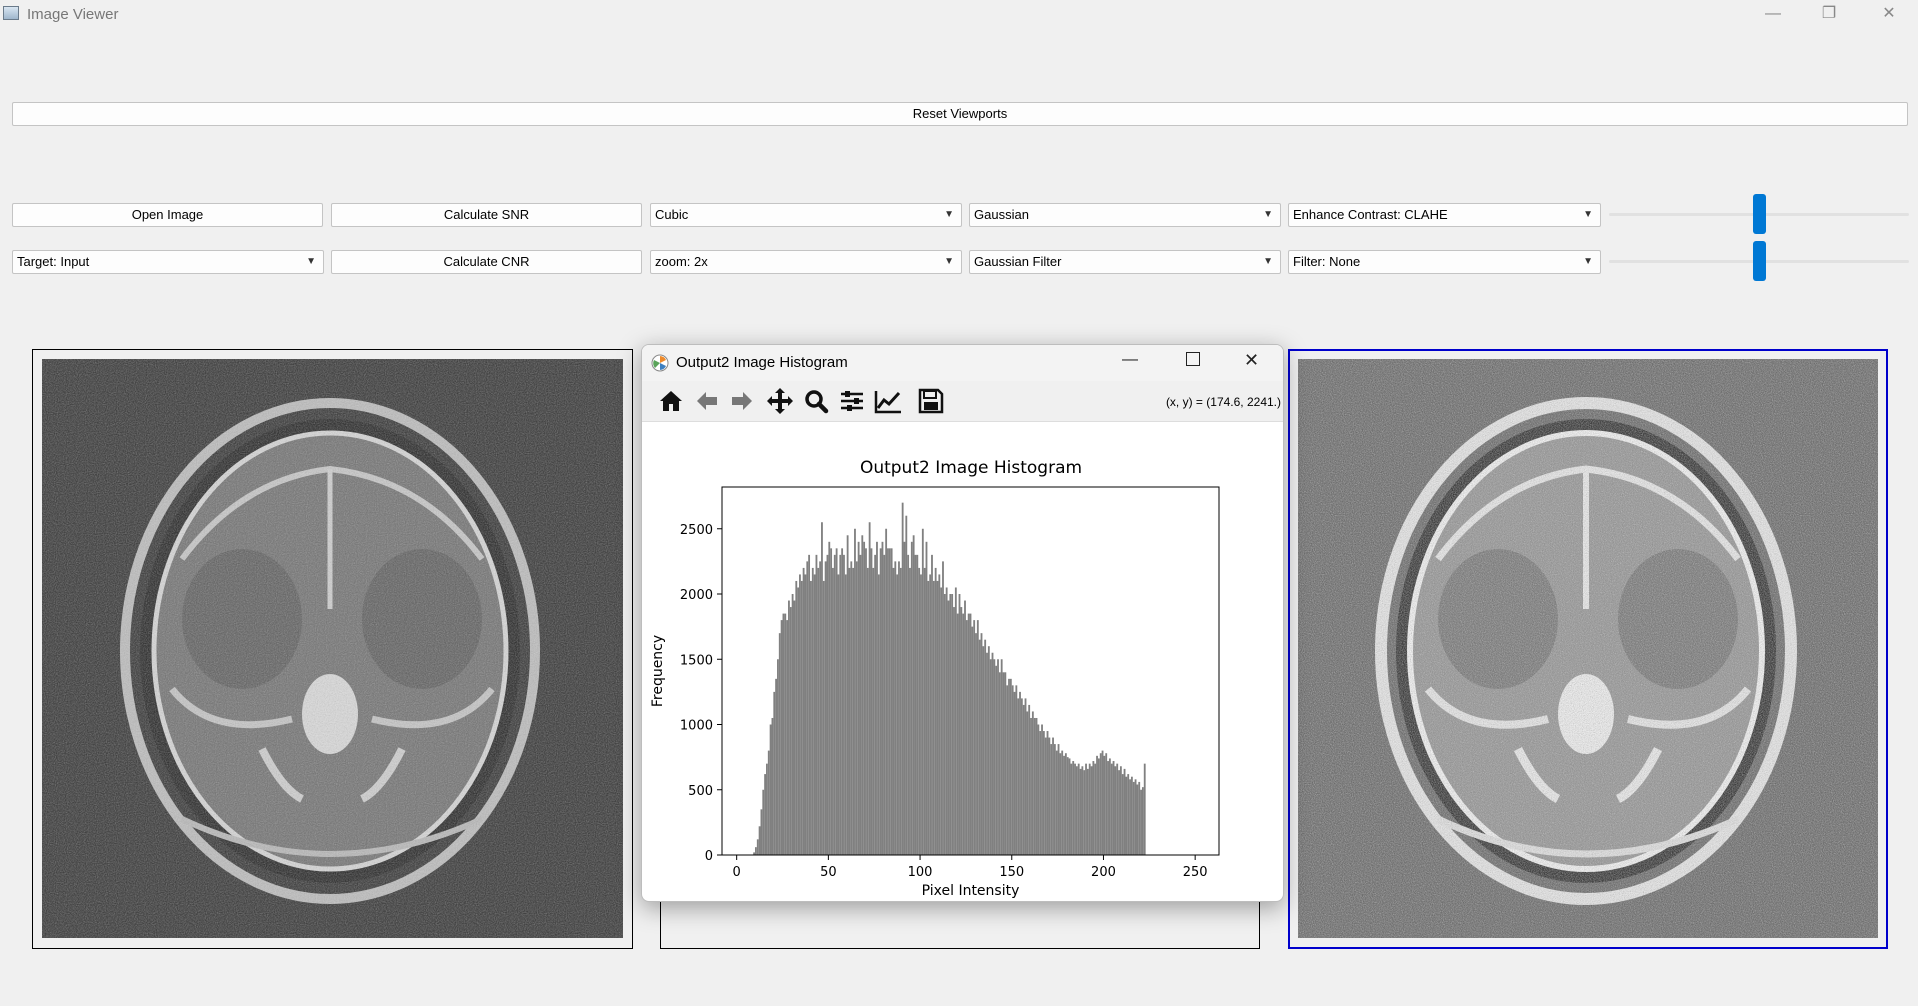  What do you see at coordinates (709, 856) in the screenshot?
I see `y-tick-label: 0` at bounding box center [709, 856].